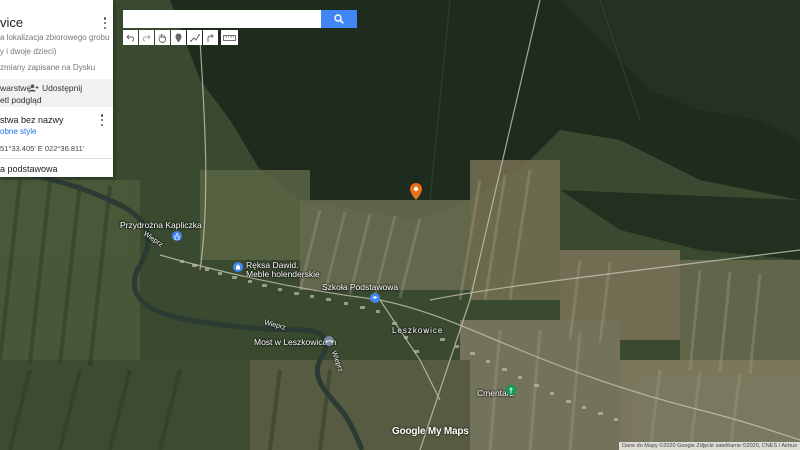 The height and width of the screenshot is (450, 800). I want to click on undo-button, so click(130, 37).